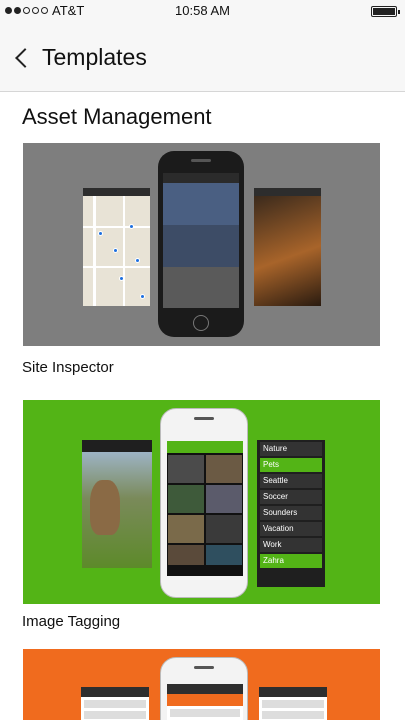  Describe the element at coordinates (291, 497) in the screenshot. I see `tag-item: Soccer` at that location.